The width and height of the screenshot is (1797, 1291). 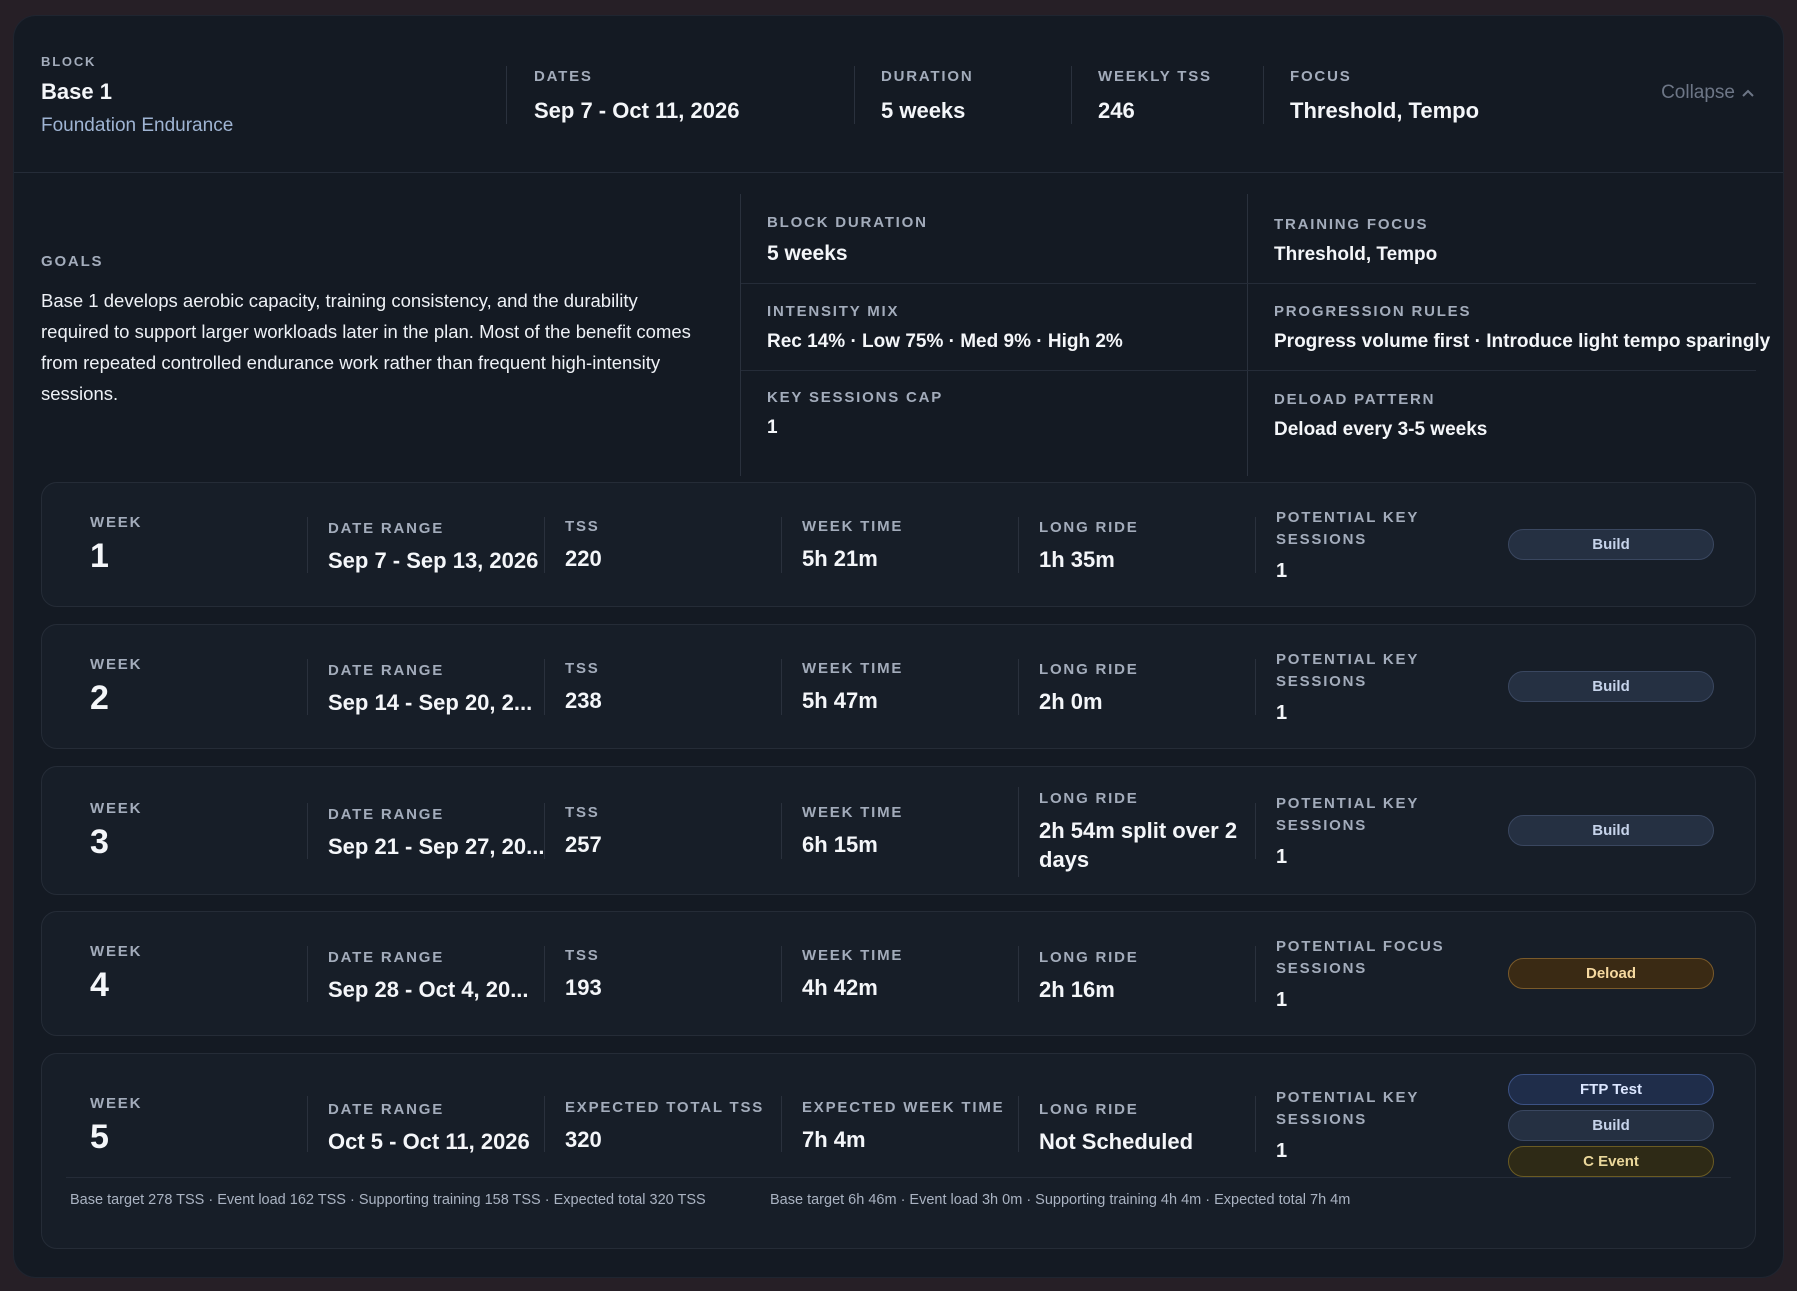 What do you see at coordinates (1077, 559) in the screenshot?
I see `long-ride-value: 1h 35m` at bounding box center [1077, 559].